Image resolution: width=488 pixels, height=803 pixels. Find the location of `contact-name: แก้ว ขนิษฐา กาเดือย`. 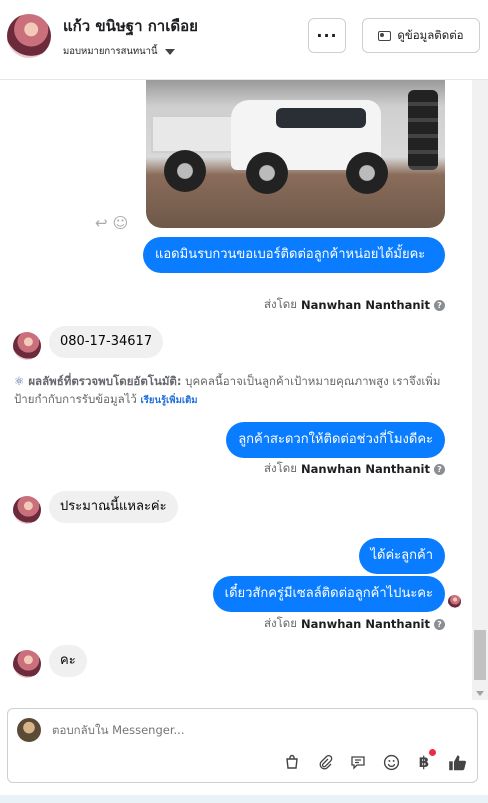

contact-name: แก้ว ขนิษฐา กาเดือย is located at coordinates (130, 26).